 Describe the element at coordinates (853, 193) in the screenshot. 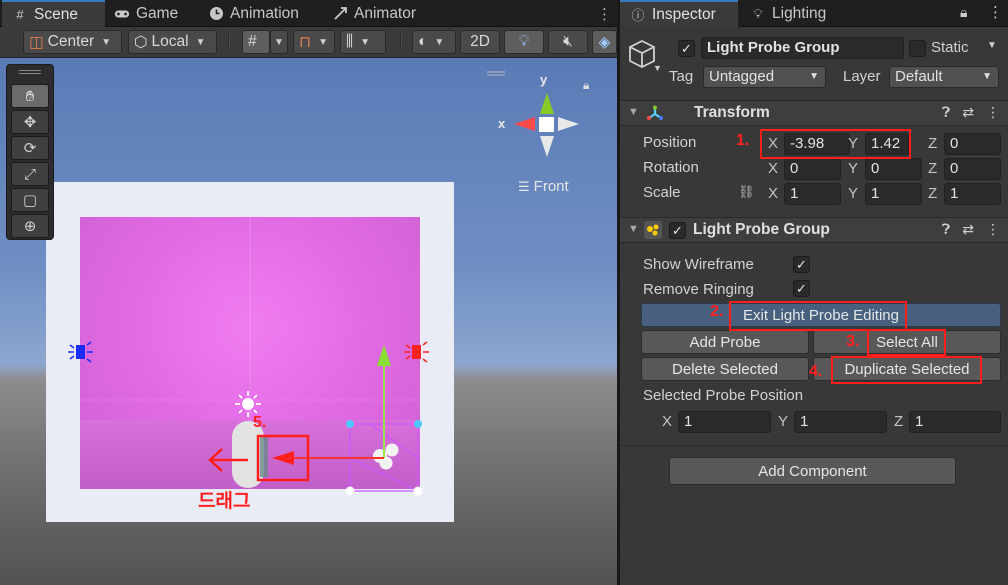

I see `scale-y-label: Y` at that location.